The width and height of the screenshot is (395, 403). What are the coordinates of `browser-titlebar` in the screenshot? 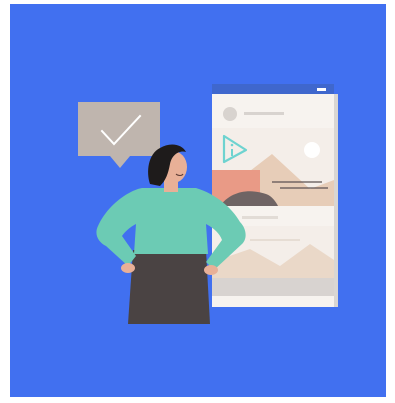 It's located at (273, 89).